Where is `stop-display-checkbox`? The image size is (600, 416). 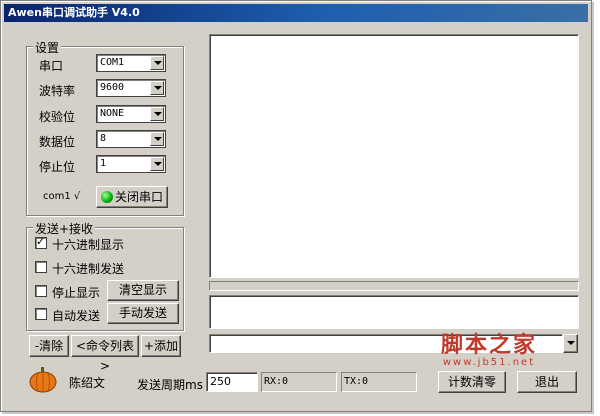 stop-display-checkbox is located at coordinates (41, 291).